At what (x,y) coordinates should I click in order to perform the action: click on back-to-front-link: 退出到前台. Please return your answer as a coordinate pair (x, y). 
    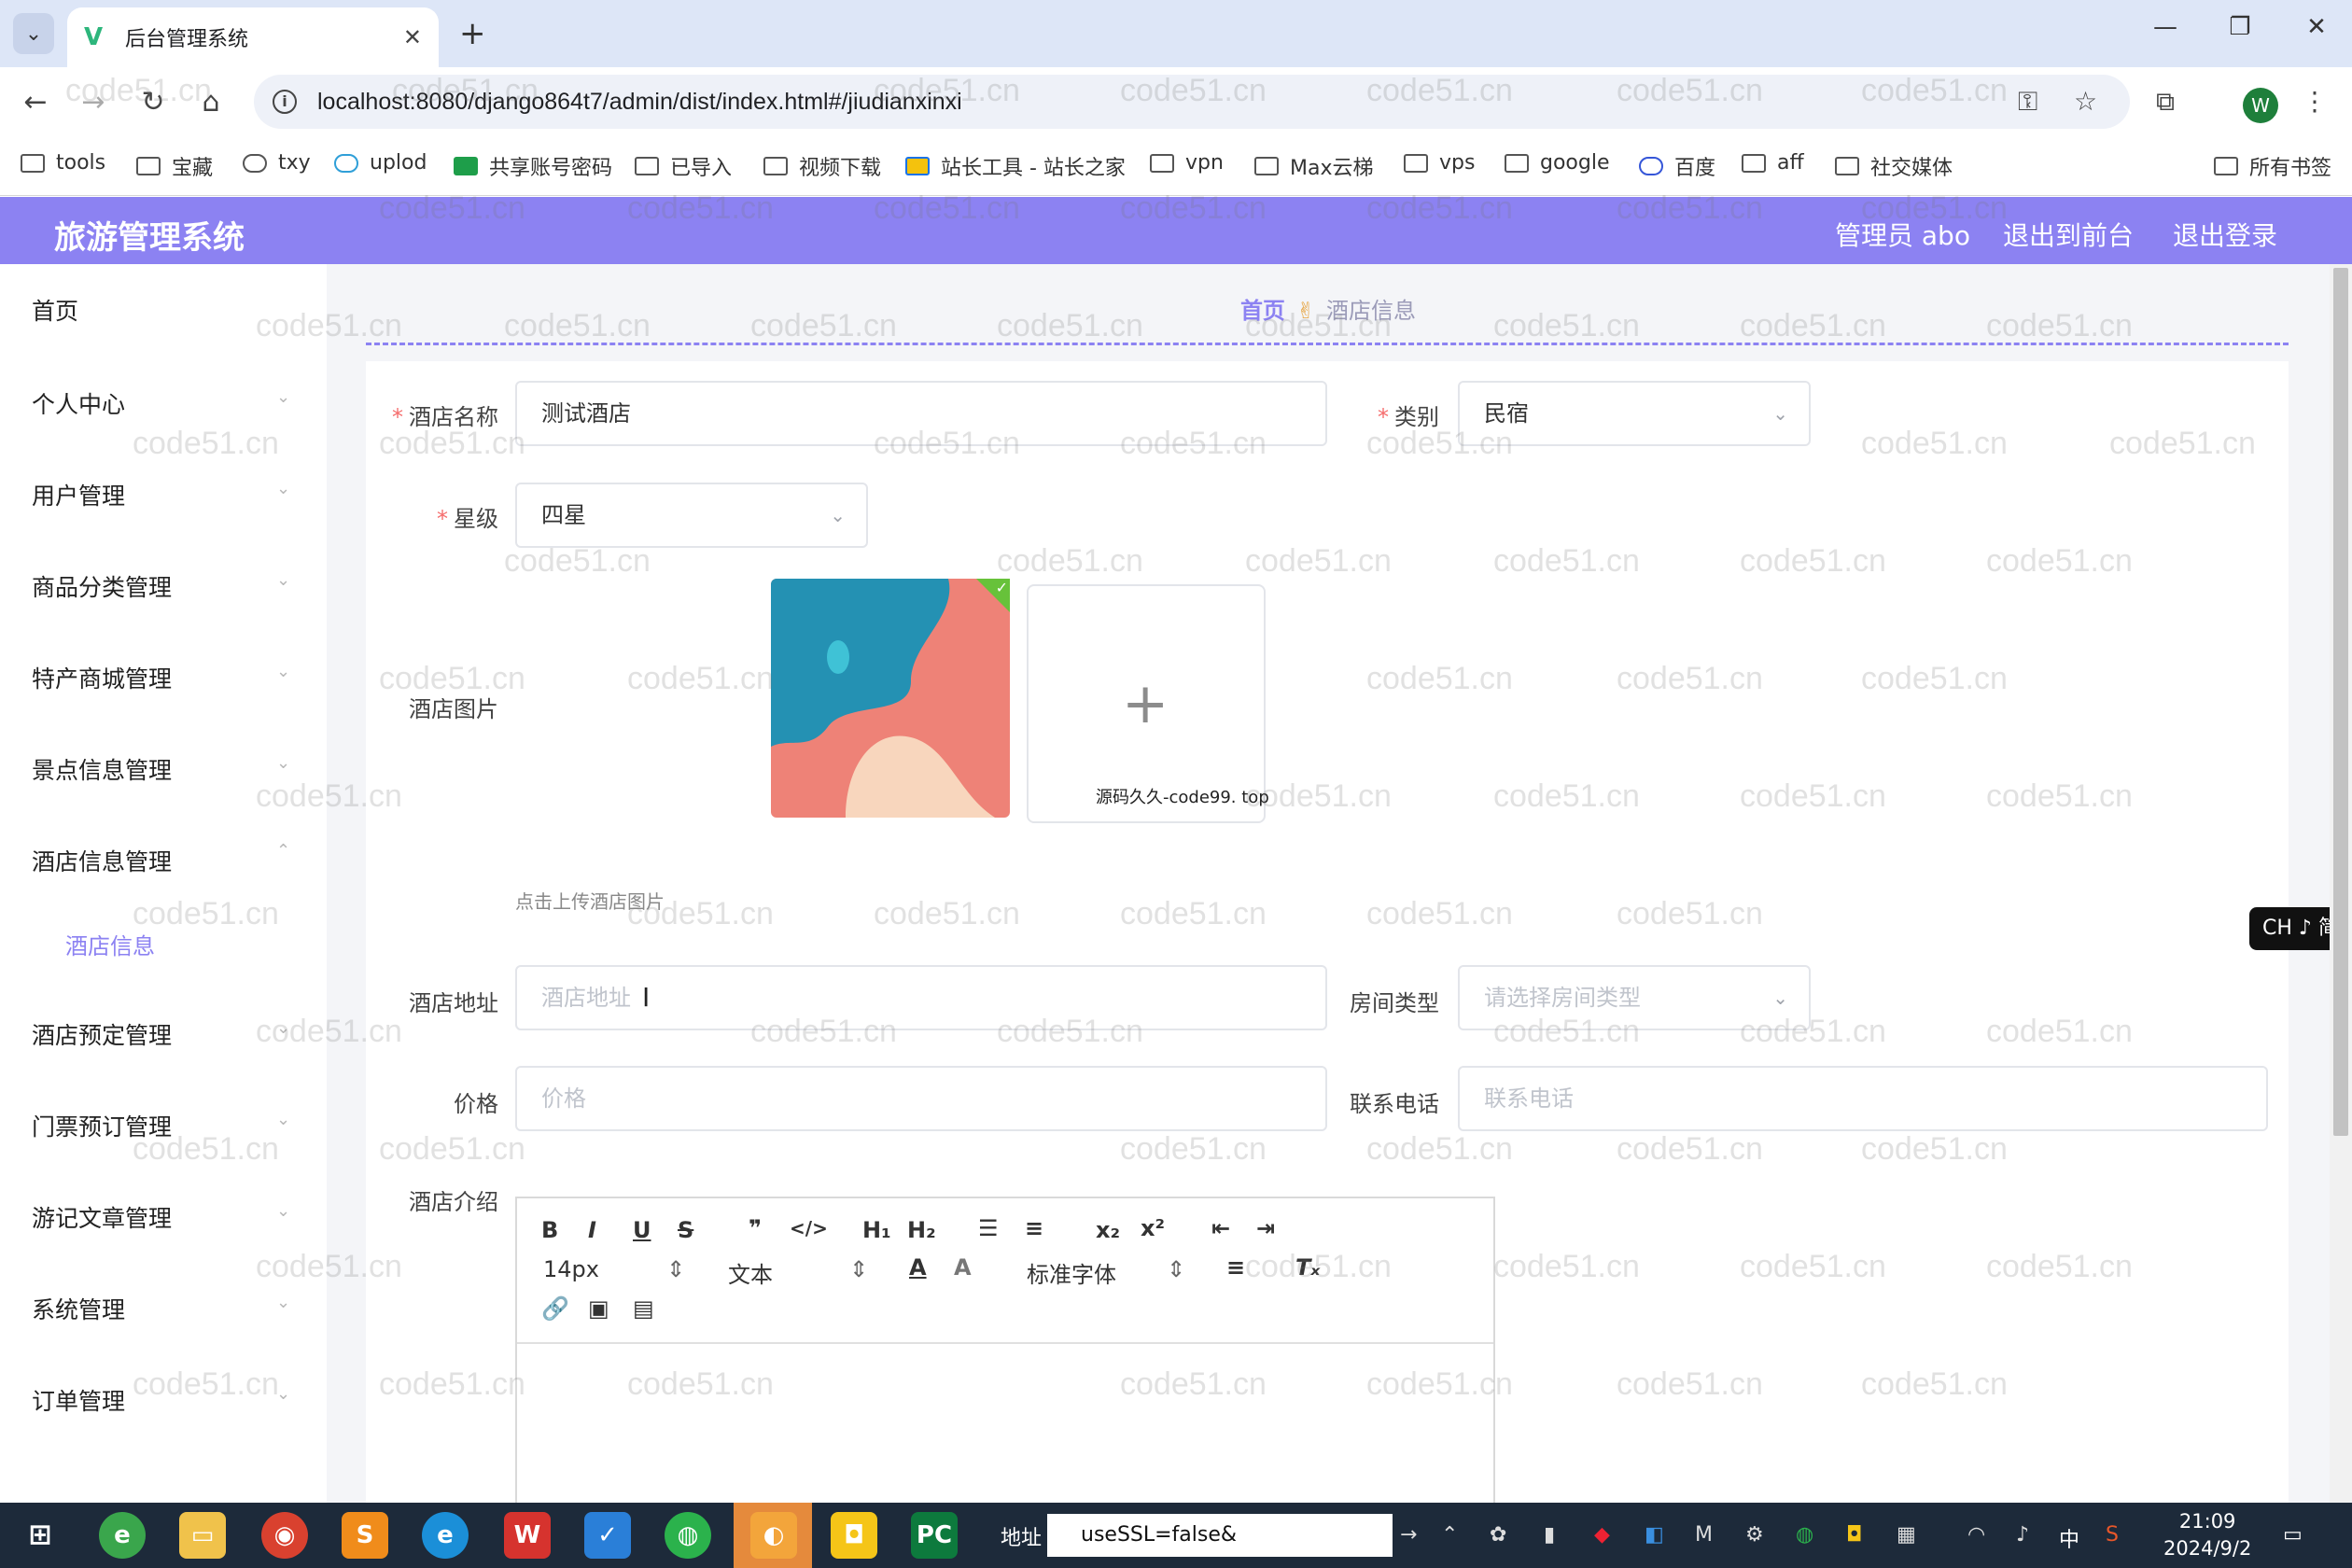
    Looking at the image, I should click on (2068, 234).